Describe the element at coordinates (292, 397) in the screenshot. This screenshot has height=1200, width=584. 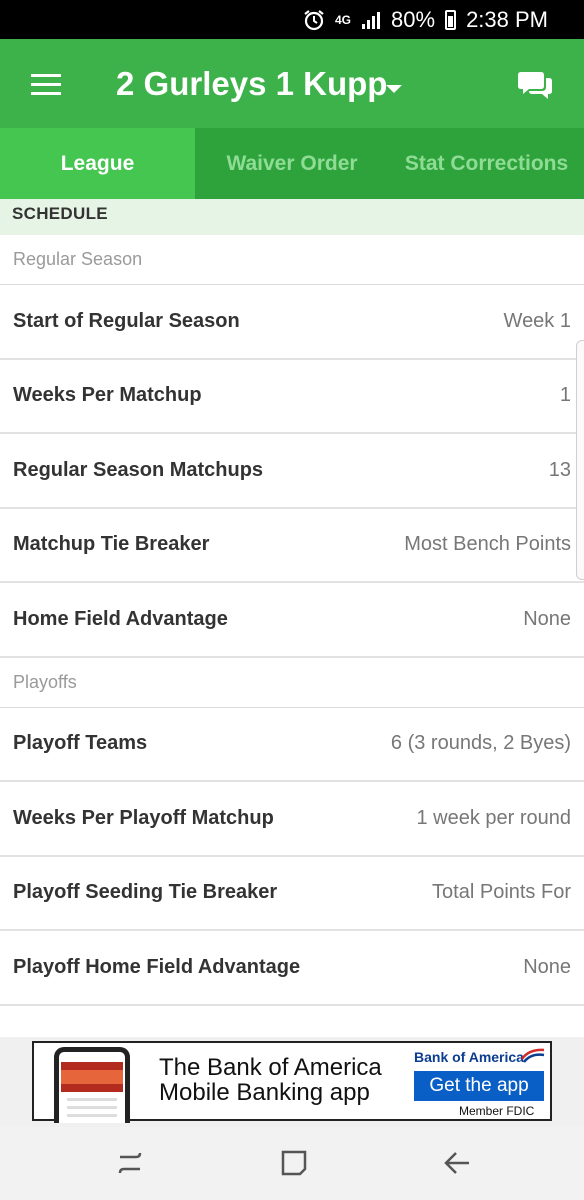
I see `setting-row: Weeks Per Matchup 1` at that location.